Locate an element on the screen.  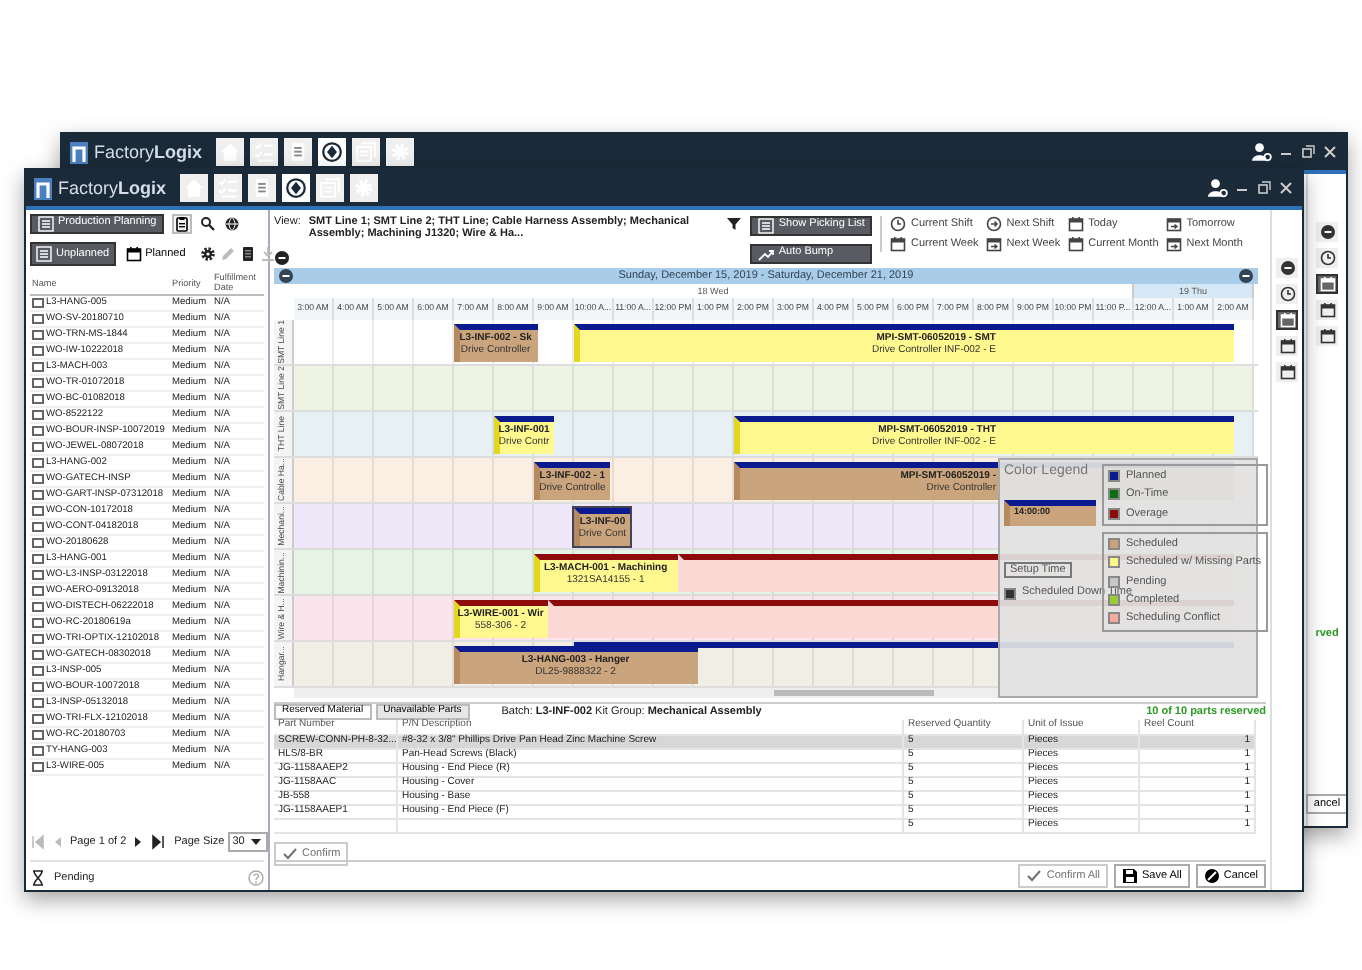
planning-icon is located at coordinates (332, 152).